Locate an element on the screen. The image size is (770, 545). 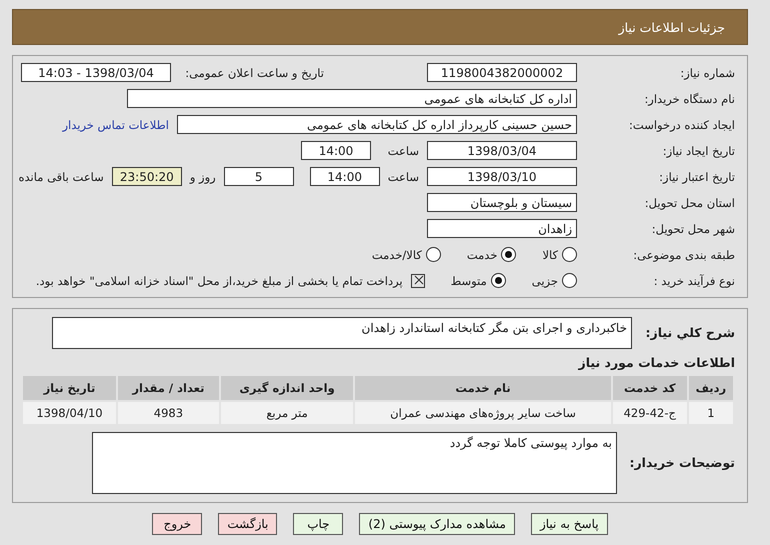
column-header: واحد اندازه گیری is located at coordinates (287, 388).